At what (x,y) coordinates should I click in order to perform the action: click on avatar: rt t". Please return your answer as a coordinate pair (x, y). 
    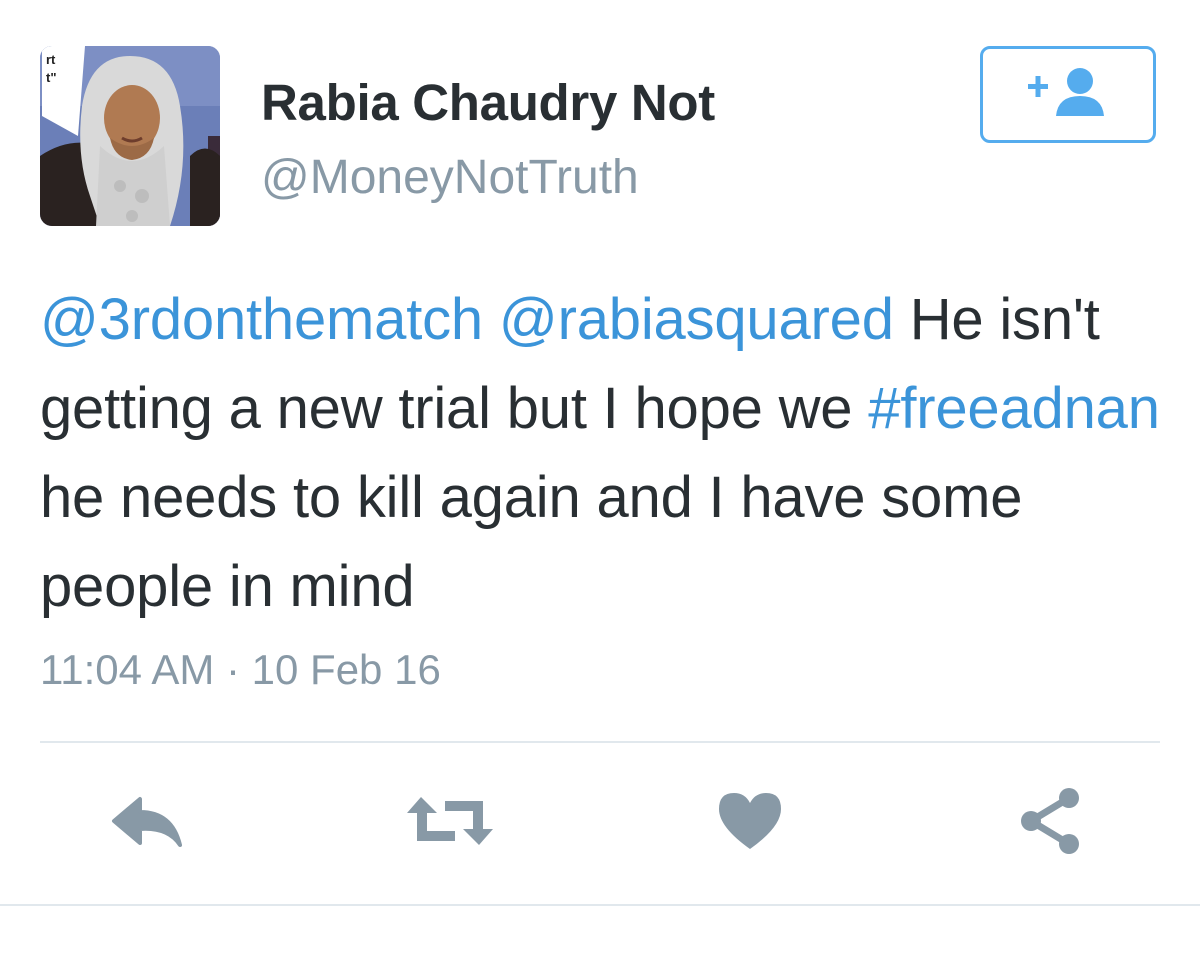
    Looking at the image, I should click on (130, 136).